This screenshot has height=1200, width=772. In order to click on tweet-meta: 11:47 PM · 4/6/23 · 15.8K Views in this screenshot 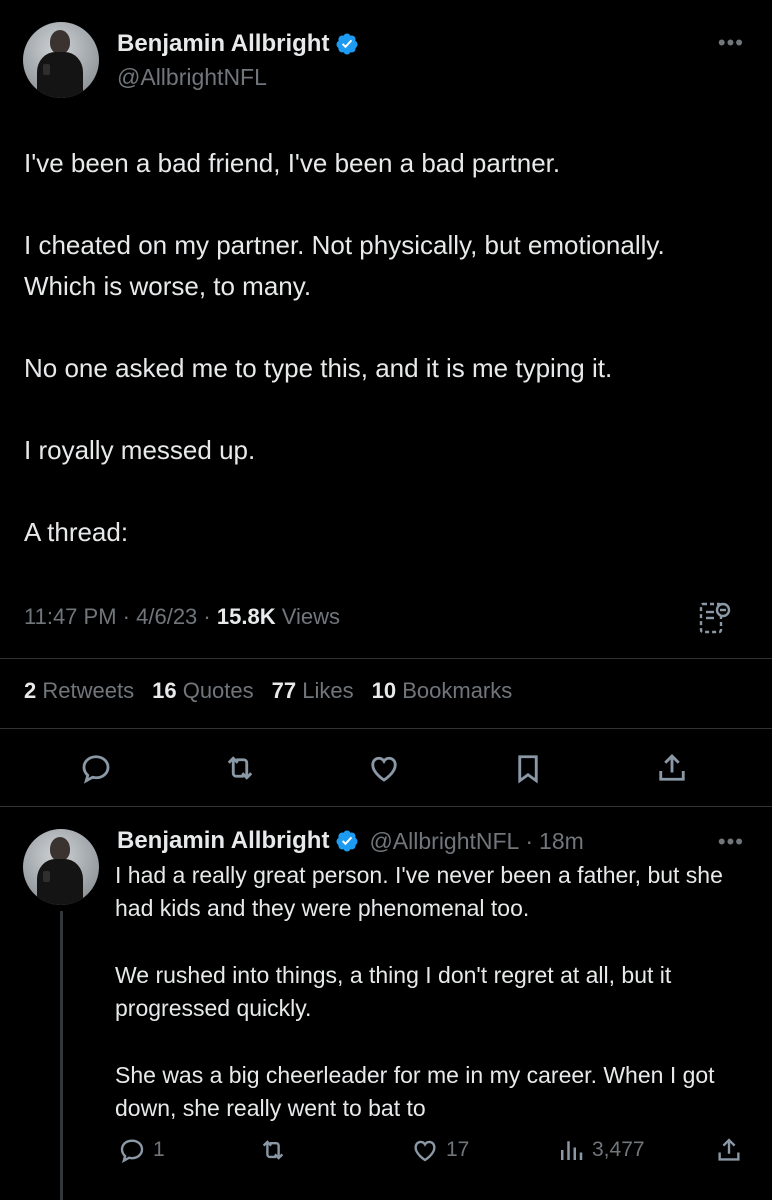, I will do `click(182, 617)`.